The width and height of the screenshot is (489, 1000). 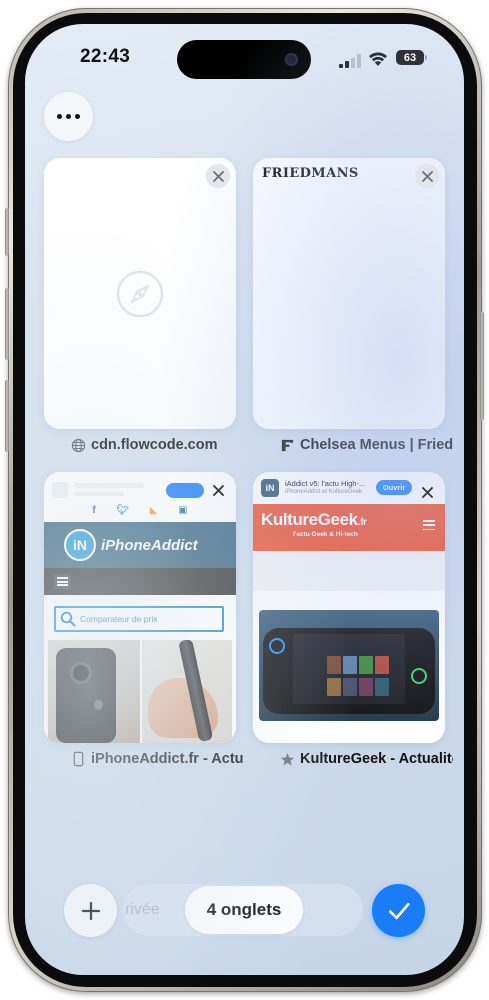 I want to click on kulturegeek-logo: KultureGeek.fr, so click(x=314, y=520).